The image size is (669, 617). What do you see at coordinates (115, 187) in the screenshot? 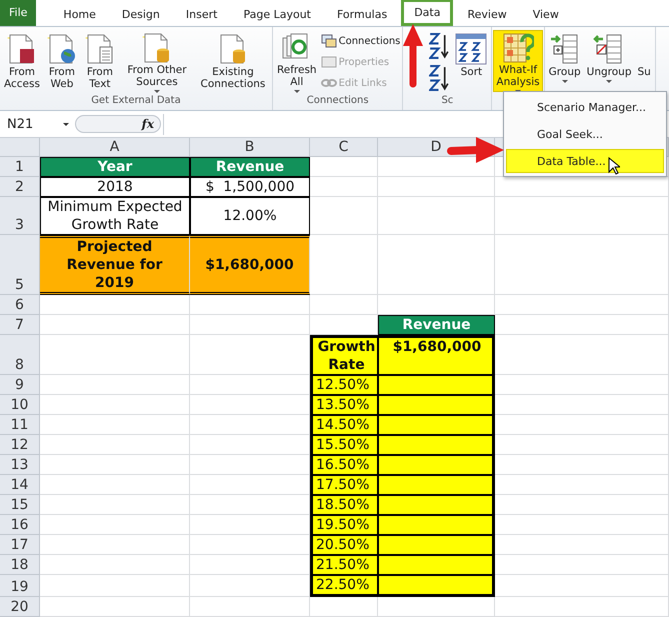
I see `table-cell: 2018` at bounding box center [115, 187].